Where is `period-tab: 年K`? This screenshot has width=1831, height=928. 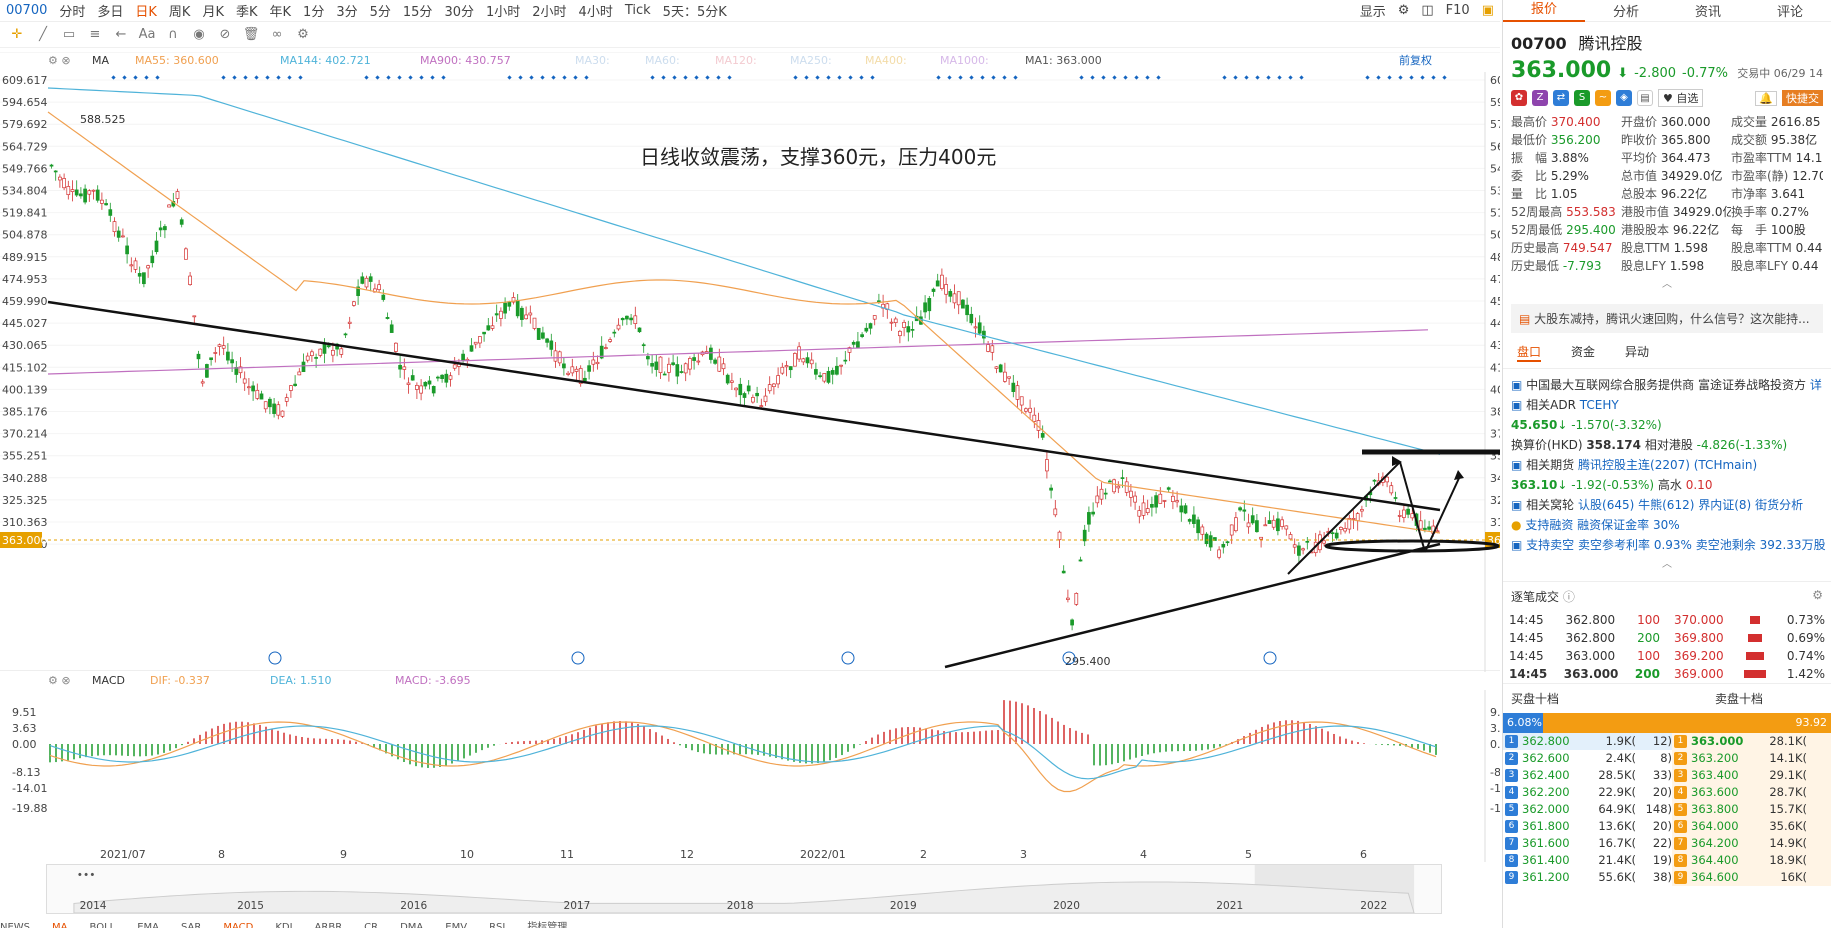 period-tab: 年K is located at coordinates (281, 10).